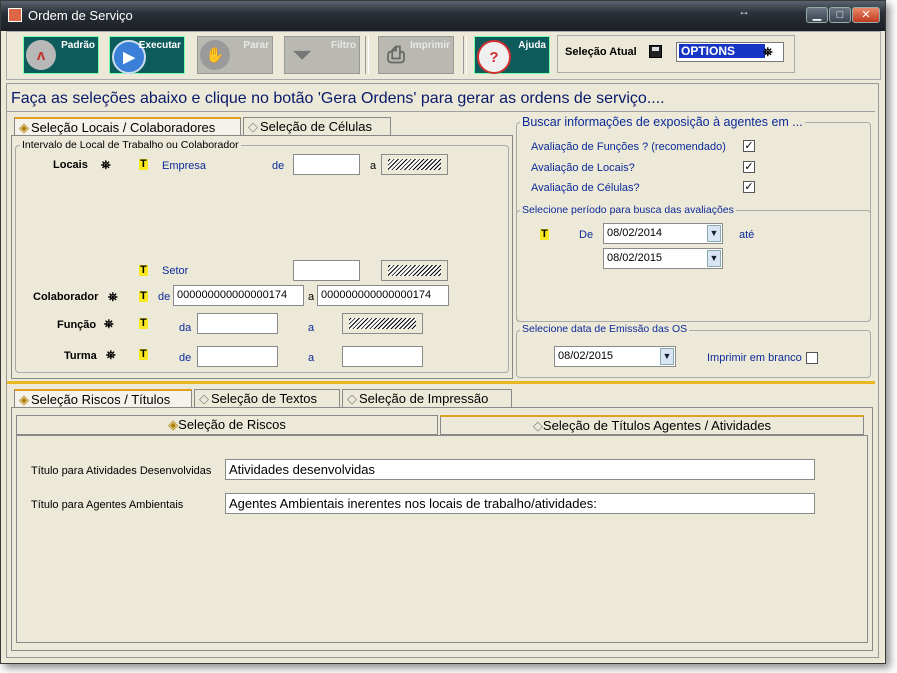 Image resolution: width=897 pixels, height=673 pixels. What do you see at coordinates (747, 235) in the screenshot?
I see `ate-label: até` at bounding box center [747, 235].